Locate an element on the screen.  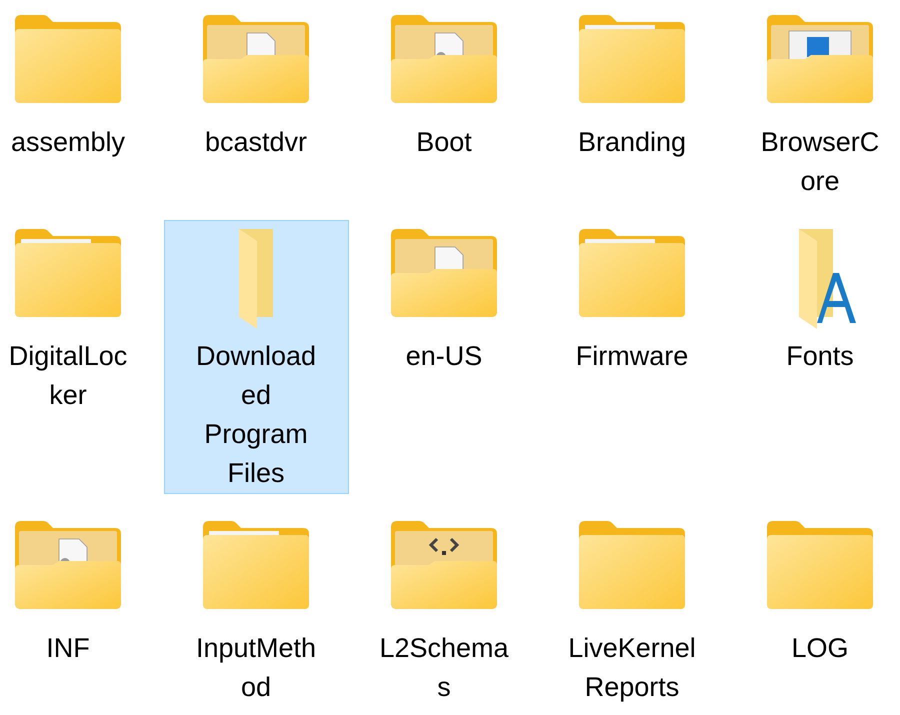
folder-name: Fonts is located at coordinates (820, 356).